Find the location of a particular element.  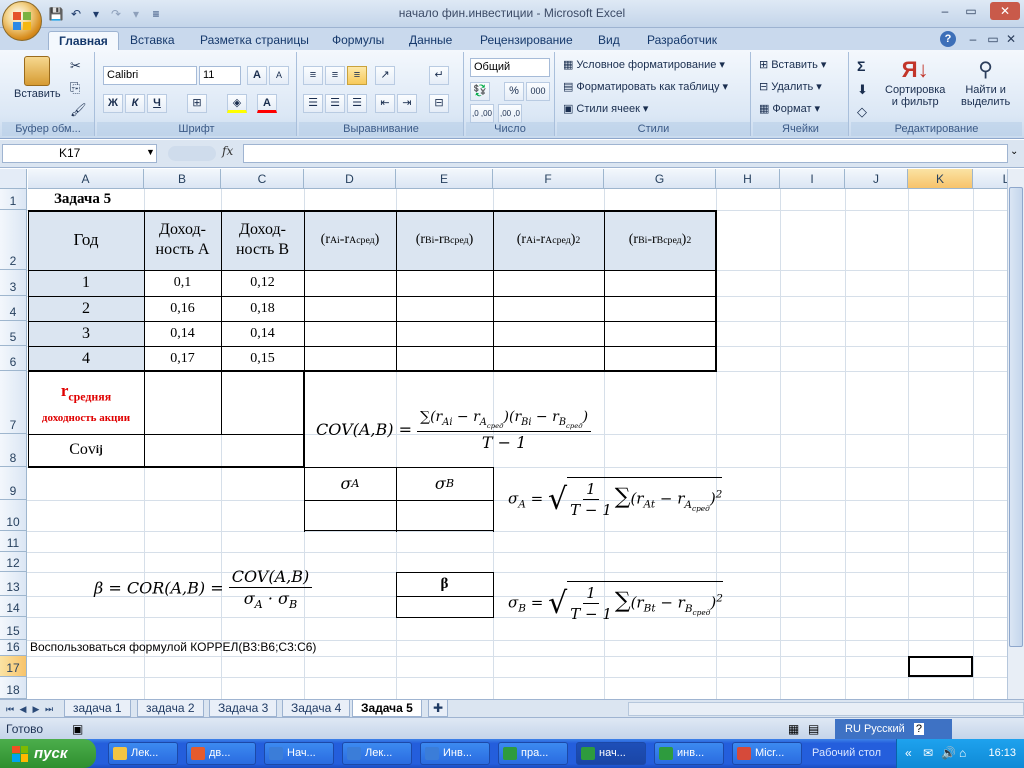

decrease-indent-icon: ⇤ is located at coordinates (385, 103).